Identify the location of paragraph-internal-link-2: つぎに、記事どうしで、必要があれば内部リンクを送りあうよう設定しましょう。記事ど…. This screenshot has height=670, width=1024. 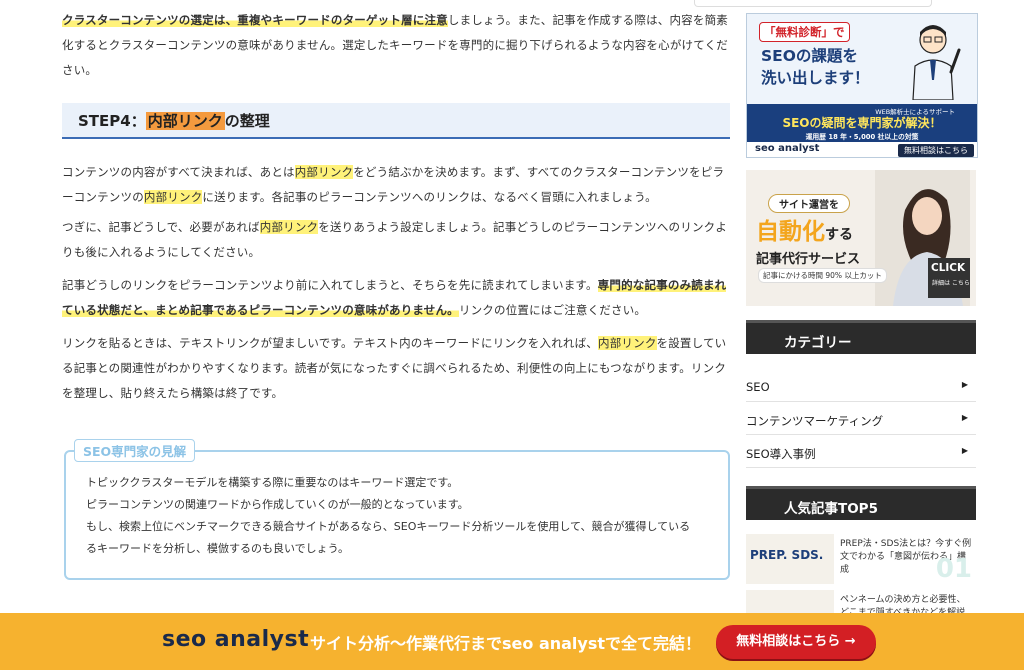
(395, 239).